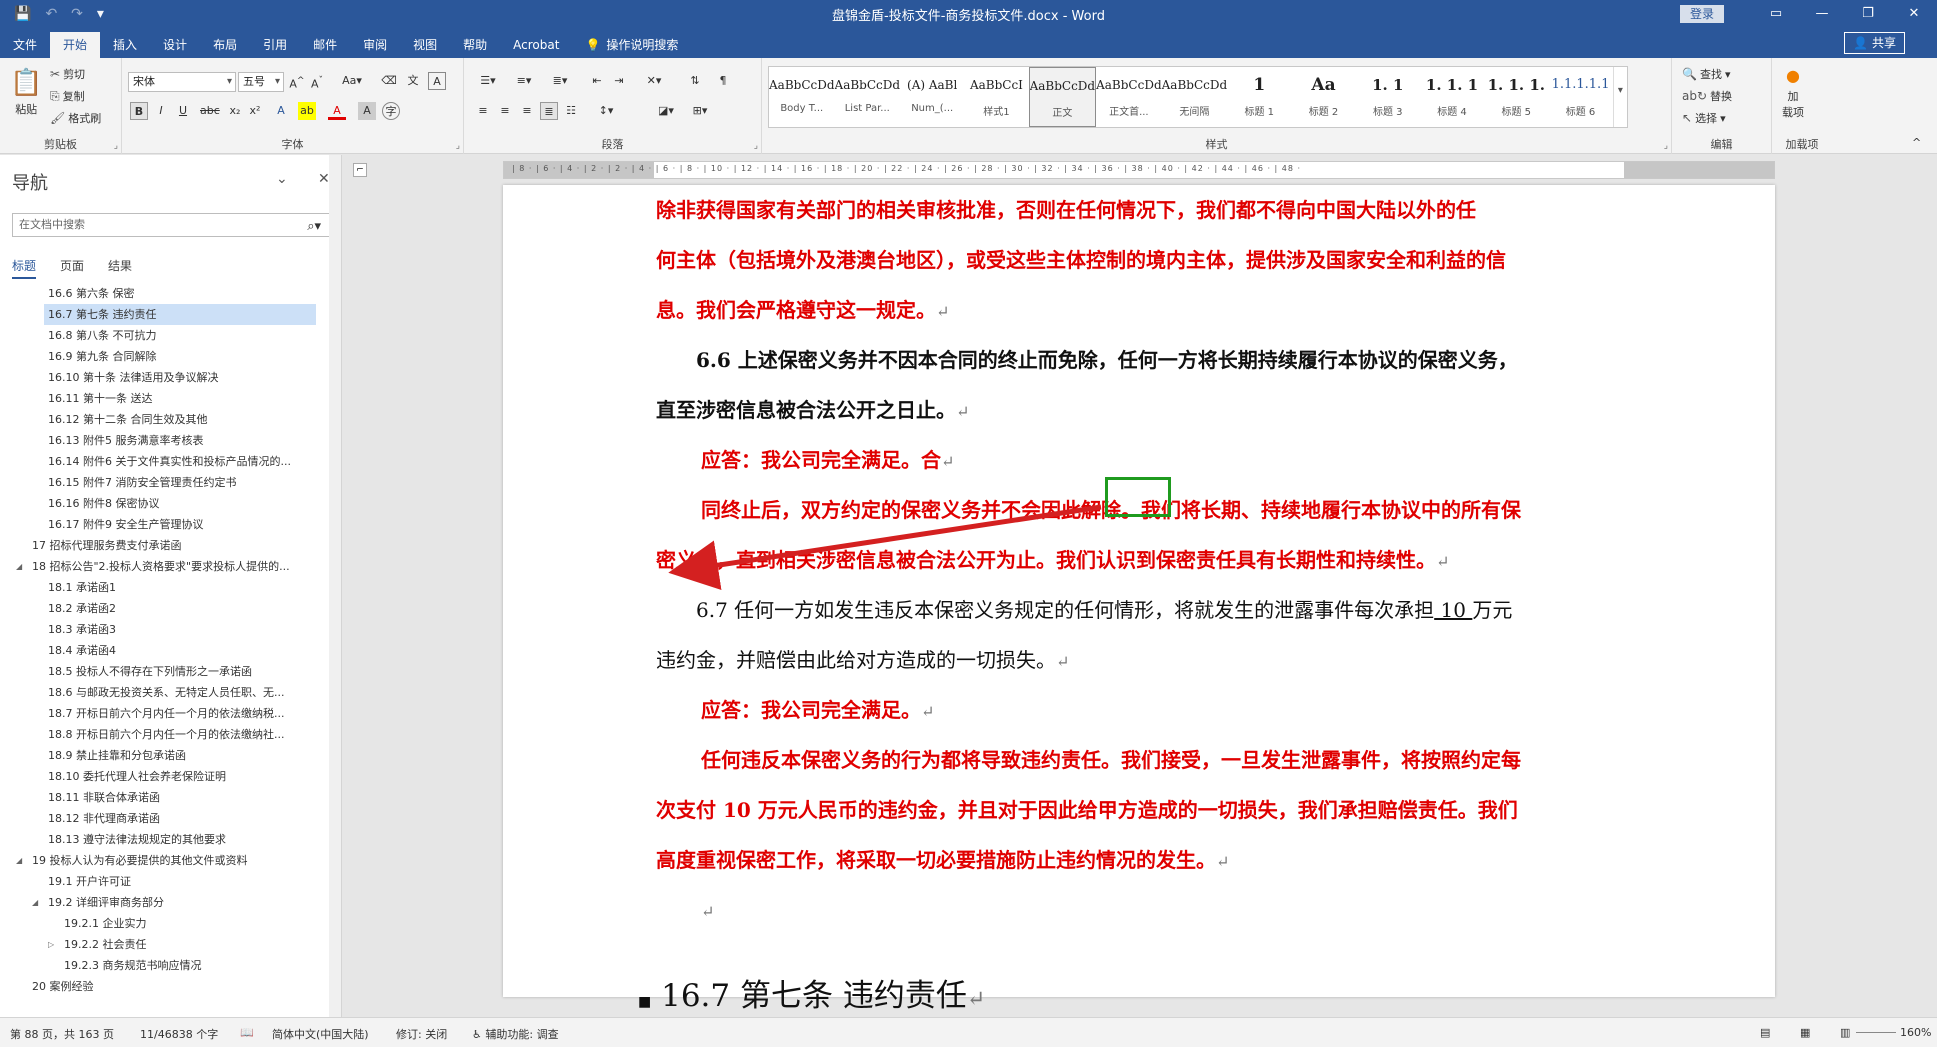 The height and width of the screenshot is (1047, 1937). I want to click on nav-options-icon: ⌄, so click(282, 179).